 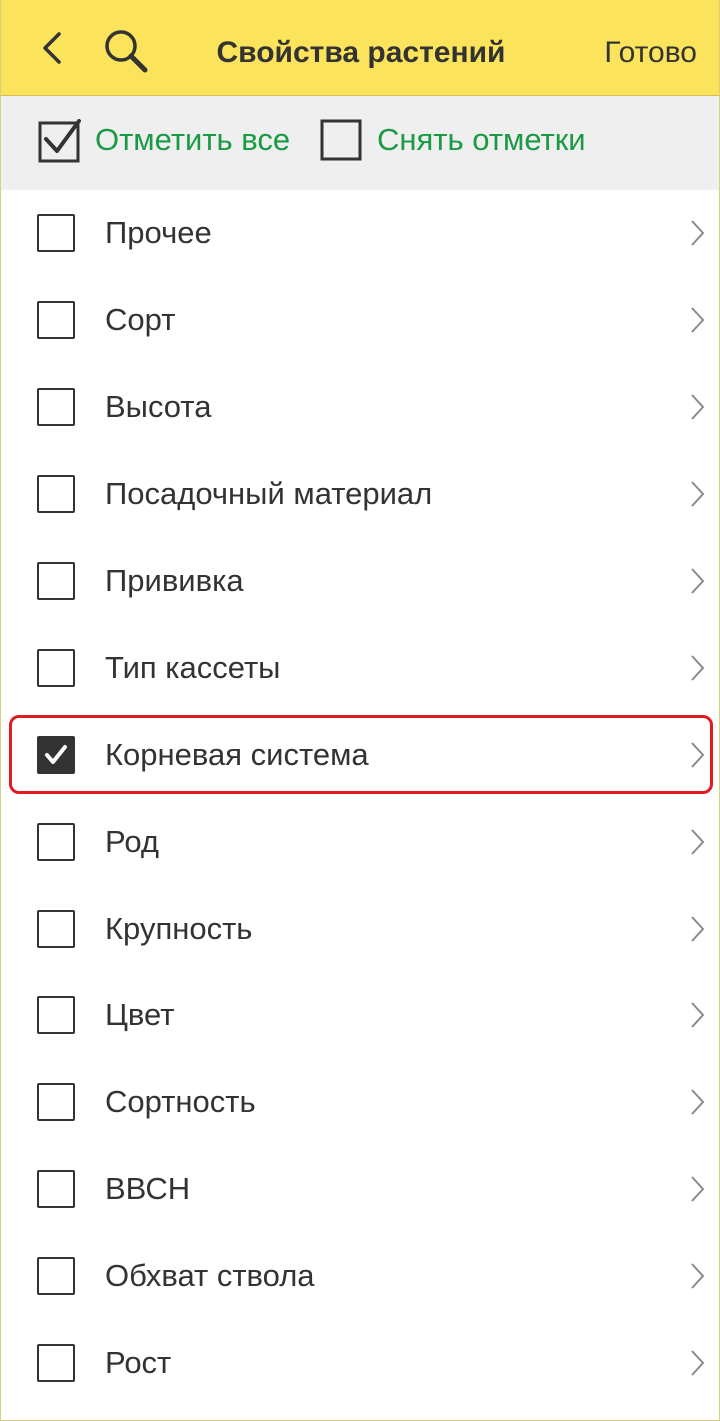 I want to click on list-item: Род, so click(x=360, y=841).